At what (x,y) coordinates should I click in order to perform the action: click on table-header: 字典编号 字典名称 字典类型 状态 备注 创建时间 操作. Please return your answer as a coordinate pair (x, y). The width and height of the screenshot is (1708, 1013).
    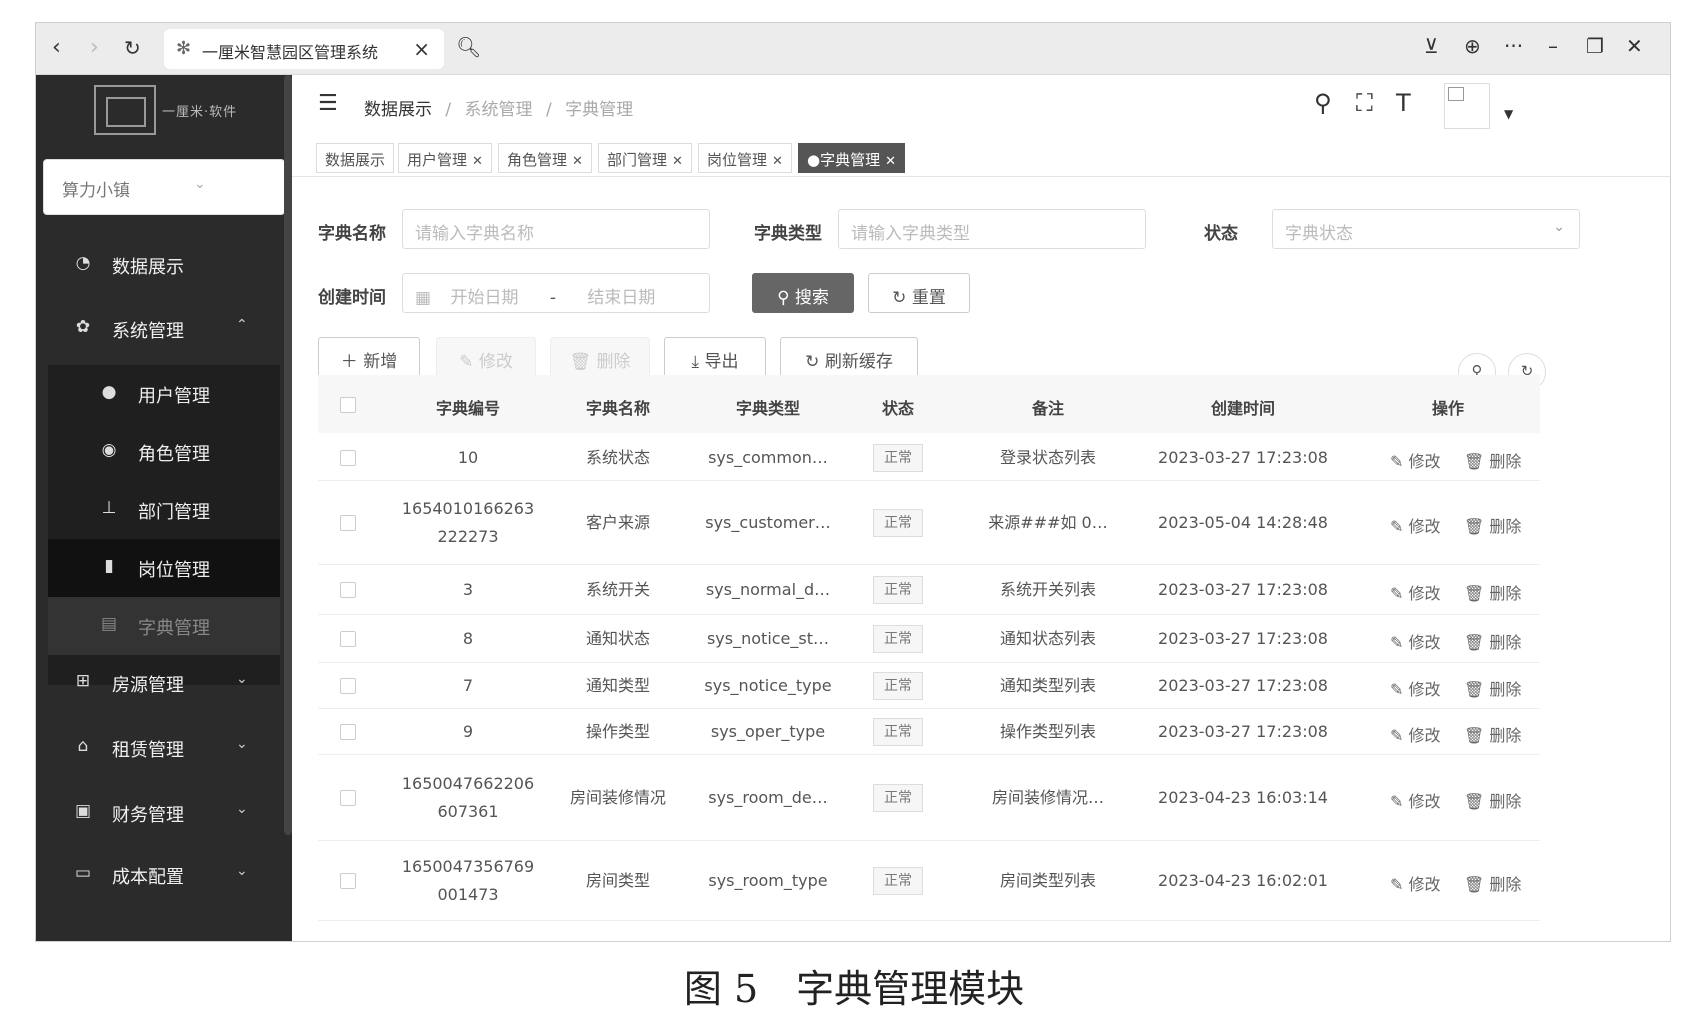
    Looking at the image, I should click on (929, 404).